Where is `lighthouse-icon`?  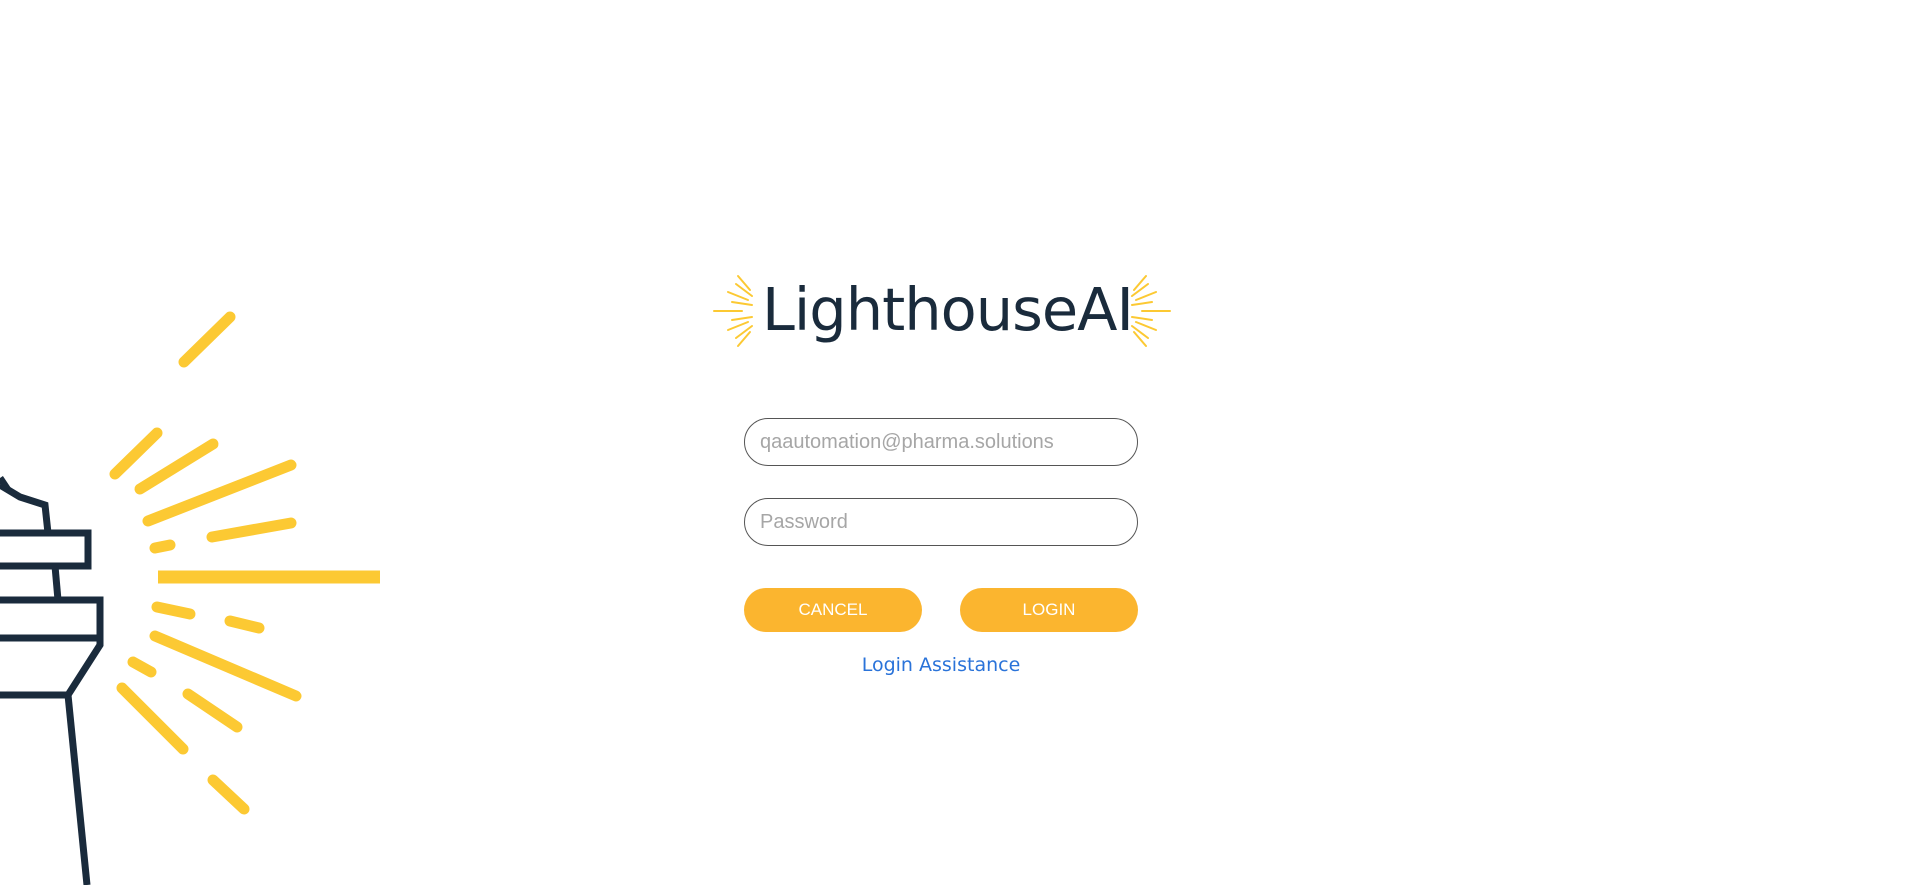
lighthouse-icon is located at coordinates (190, 598).